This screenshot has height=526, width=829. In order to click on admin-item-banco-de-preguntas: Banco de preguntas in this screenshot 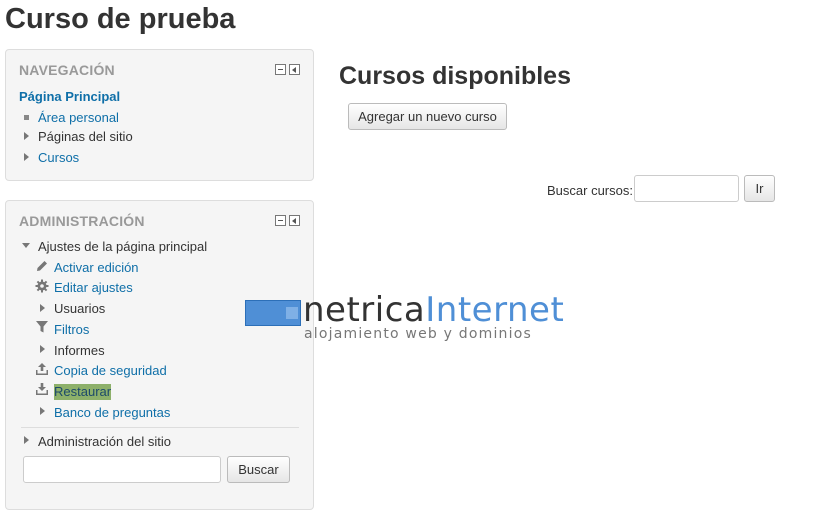, I will do `click(112, 413)`.